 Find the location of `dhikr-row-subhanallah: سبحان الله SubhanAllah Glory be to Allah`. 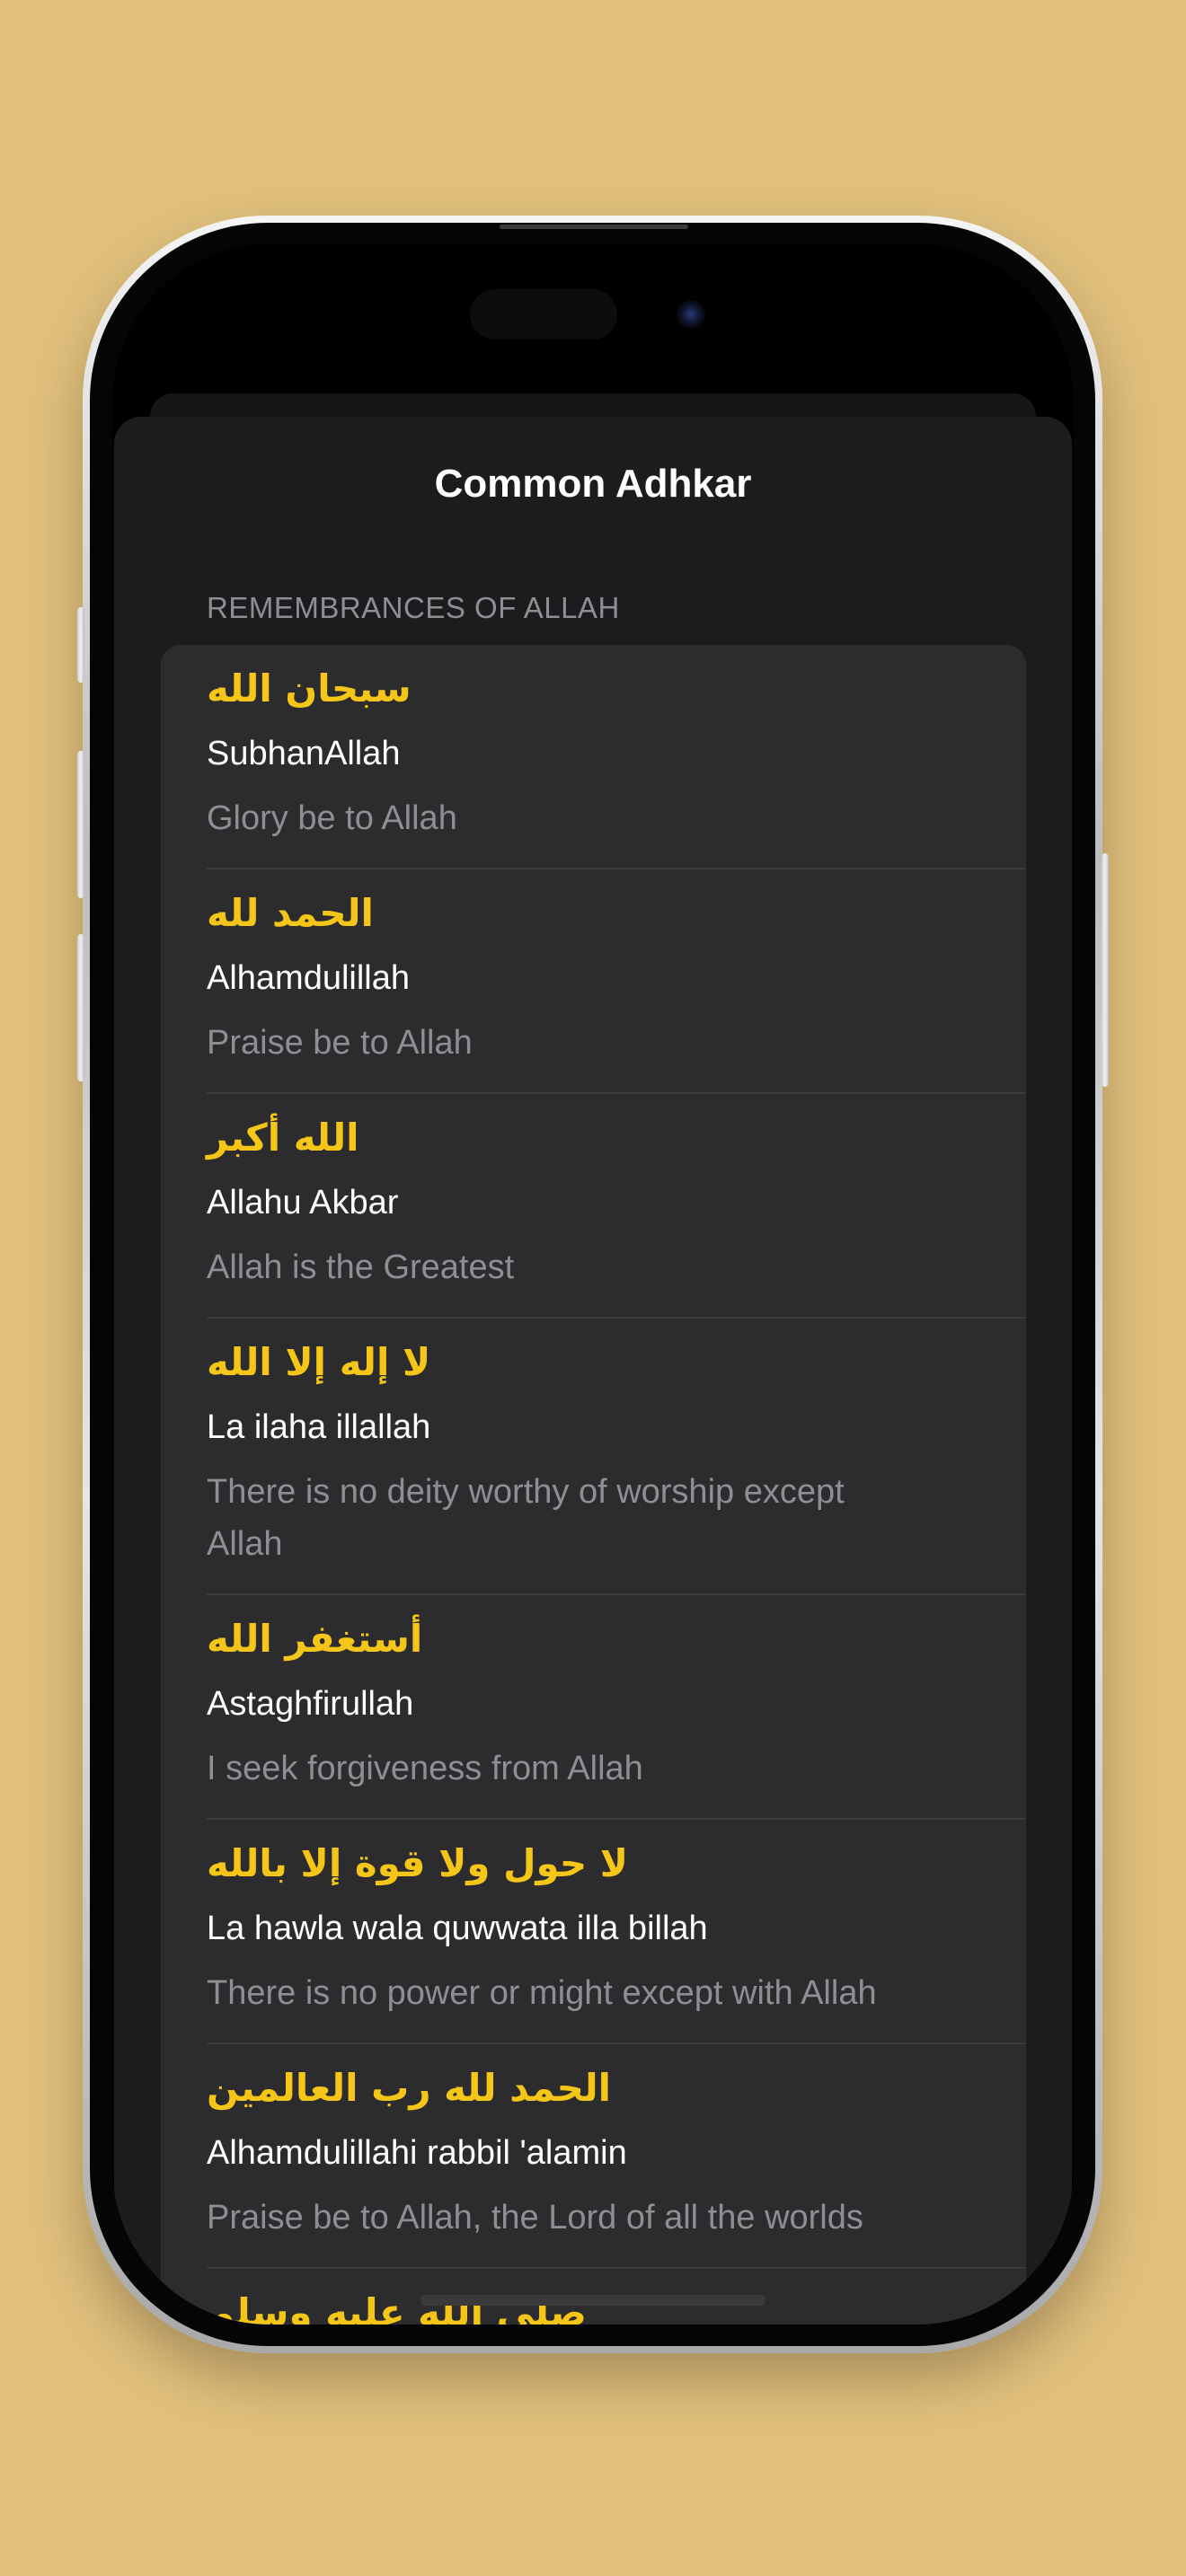

dhikr-row-subhanallah: سبحان الله SubhanAllah Glory be to Allah is located at coordinates (593, 757).